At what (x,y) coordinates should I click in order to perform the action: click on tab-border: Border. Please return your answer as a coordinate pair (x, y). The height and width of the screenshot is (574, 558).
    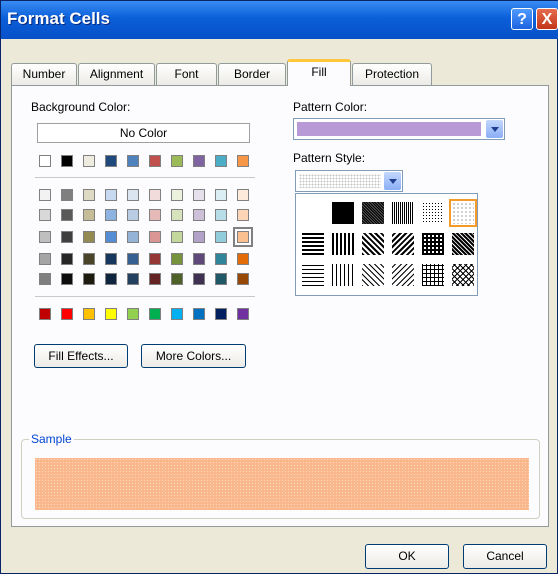
    Looking at the image, I should click on (252, 74).